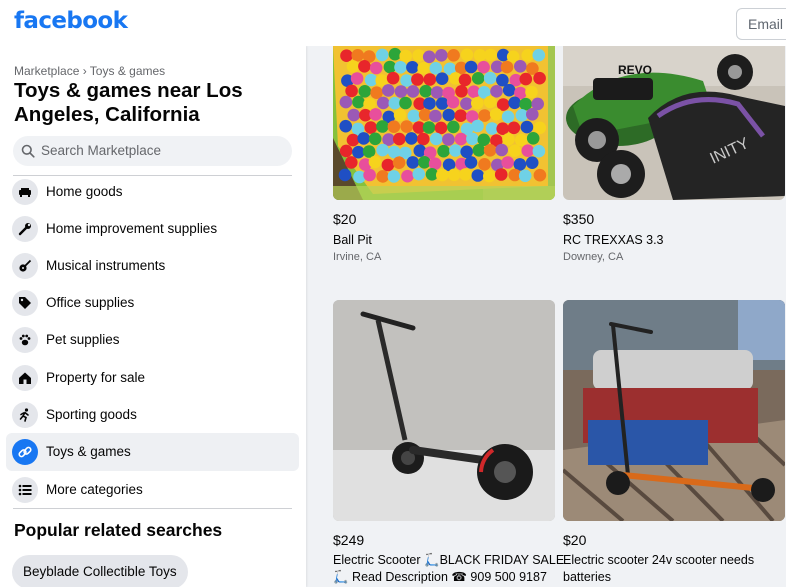 The width and height of the screenshot is (786, 587). I want to click on guitar-icon, so click(25, 266).